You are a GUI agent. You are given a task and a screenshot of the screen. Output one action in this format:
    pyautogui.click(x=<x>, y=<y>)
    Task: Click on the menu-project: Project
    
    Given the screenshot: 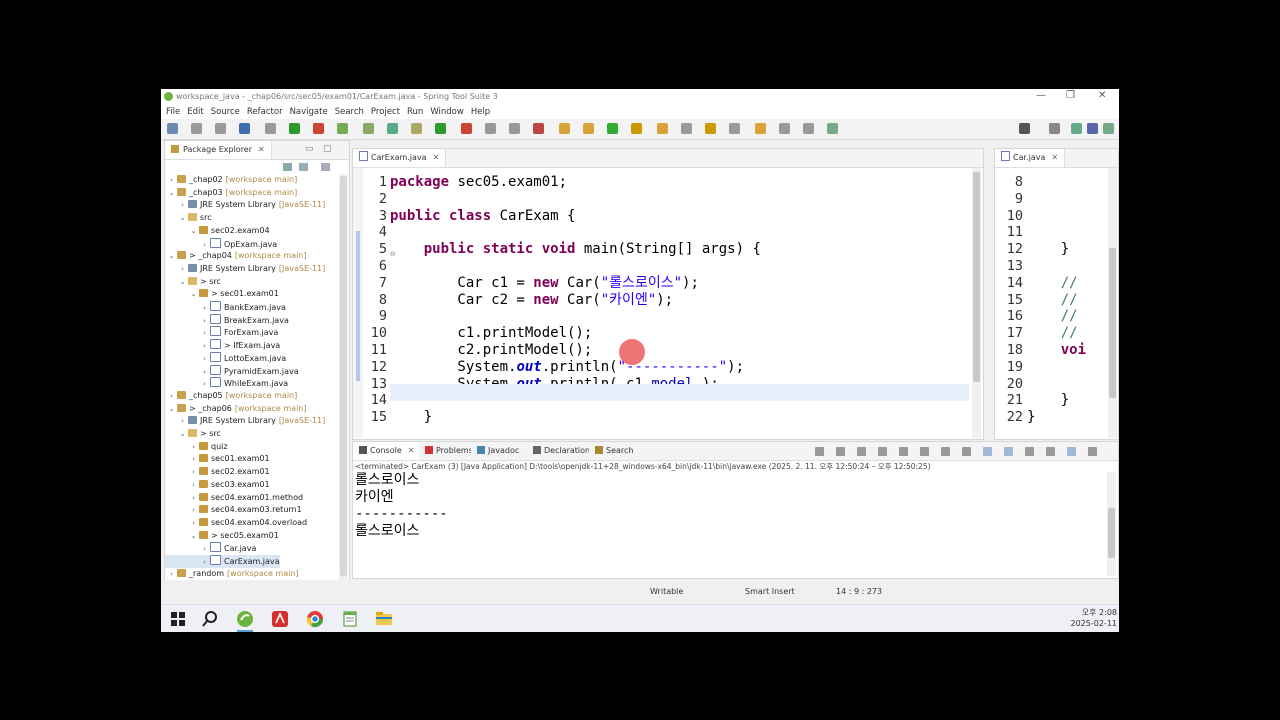 What is the action you would take?
    pyautogui.click(x=385, y=112)
    